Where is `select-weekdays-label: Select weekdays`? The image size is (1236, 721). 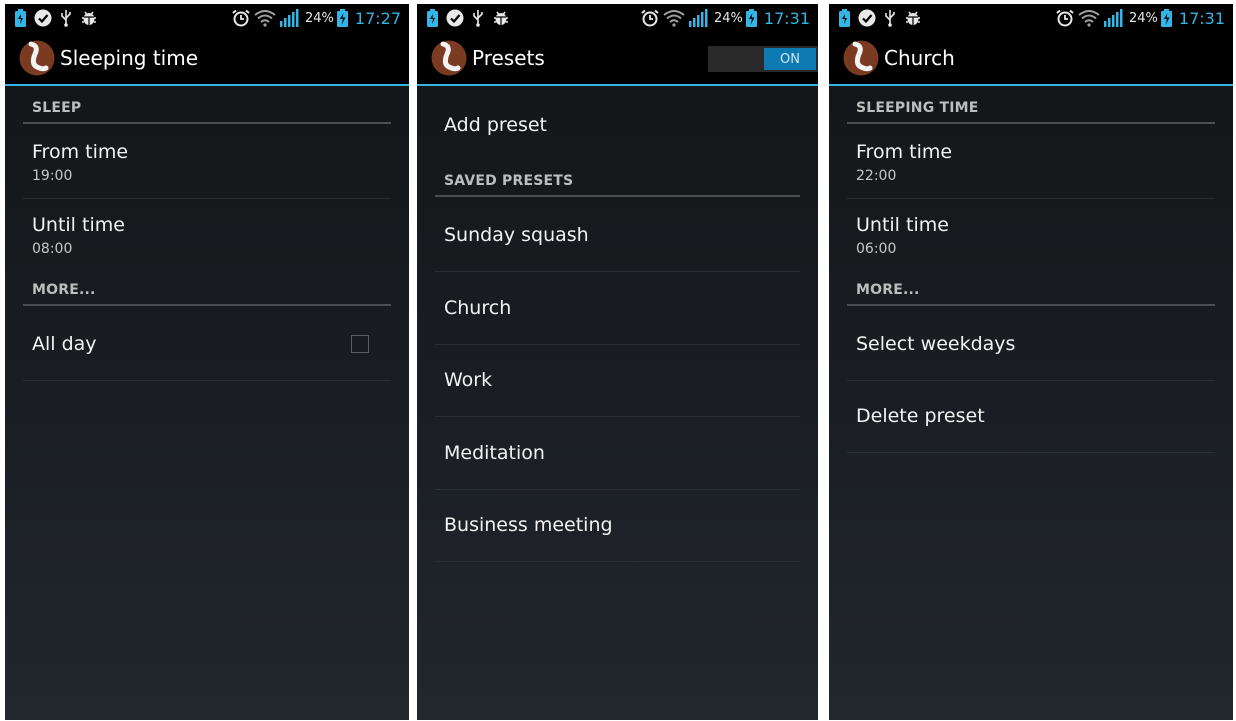
select-weekdays-label: Select weekdays is located at coordinates (936, 344).